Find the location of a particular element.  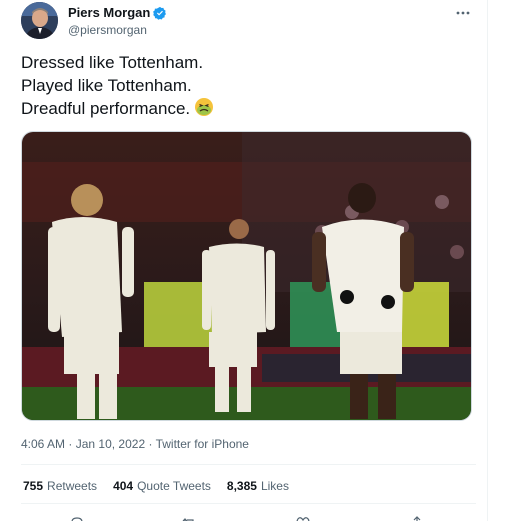

likes-stat: 8,385 Likes is located at coordinates (258, 486).